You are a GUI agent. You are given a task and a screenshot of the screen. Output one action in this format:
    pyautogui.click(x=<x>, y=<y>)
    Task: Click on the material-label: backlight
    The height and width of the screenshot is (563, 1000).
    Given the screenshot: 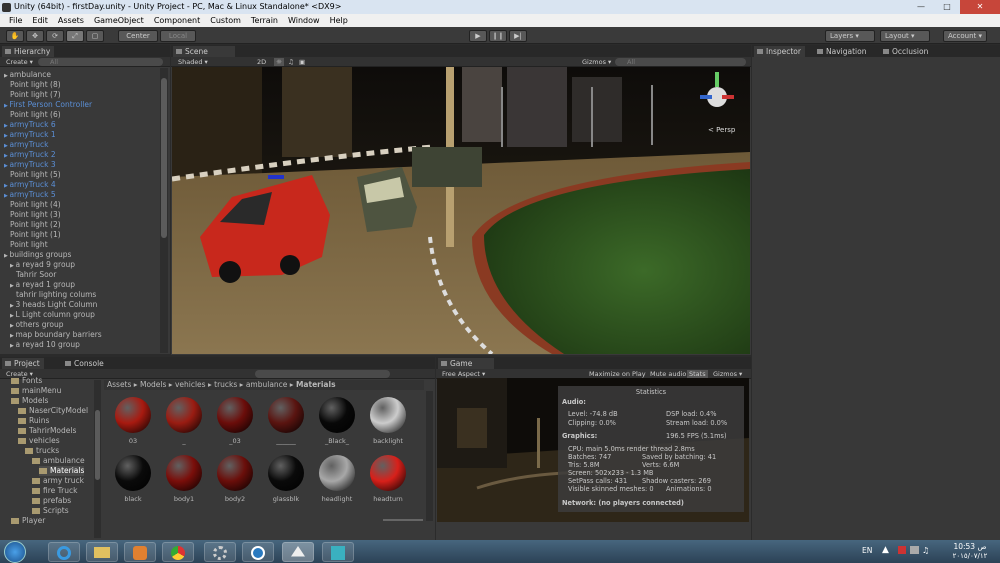 What is the action you would take?
    pyautogui.click(x=388, y=441)
    